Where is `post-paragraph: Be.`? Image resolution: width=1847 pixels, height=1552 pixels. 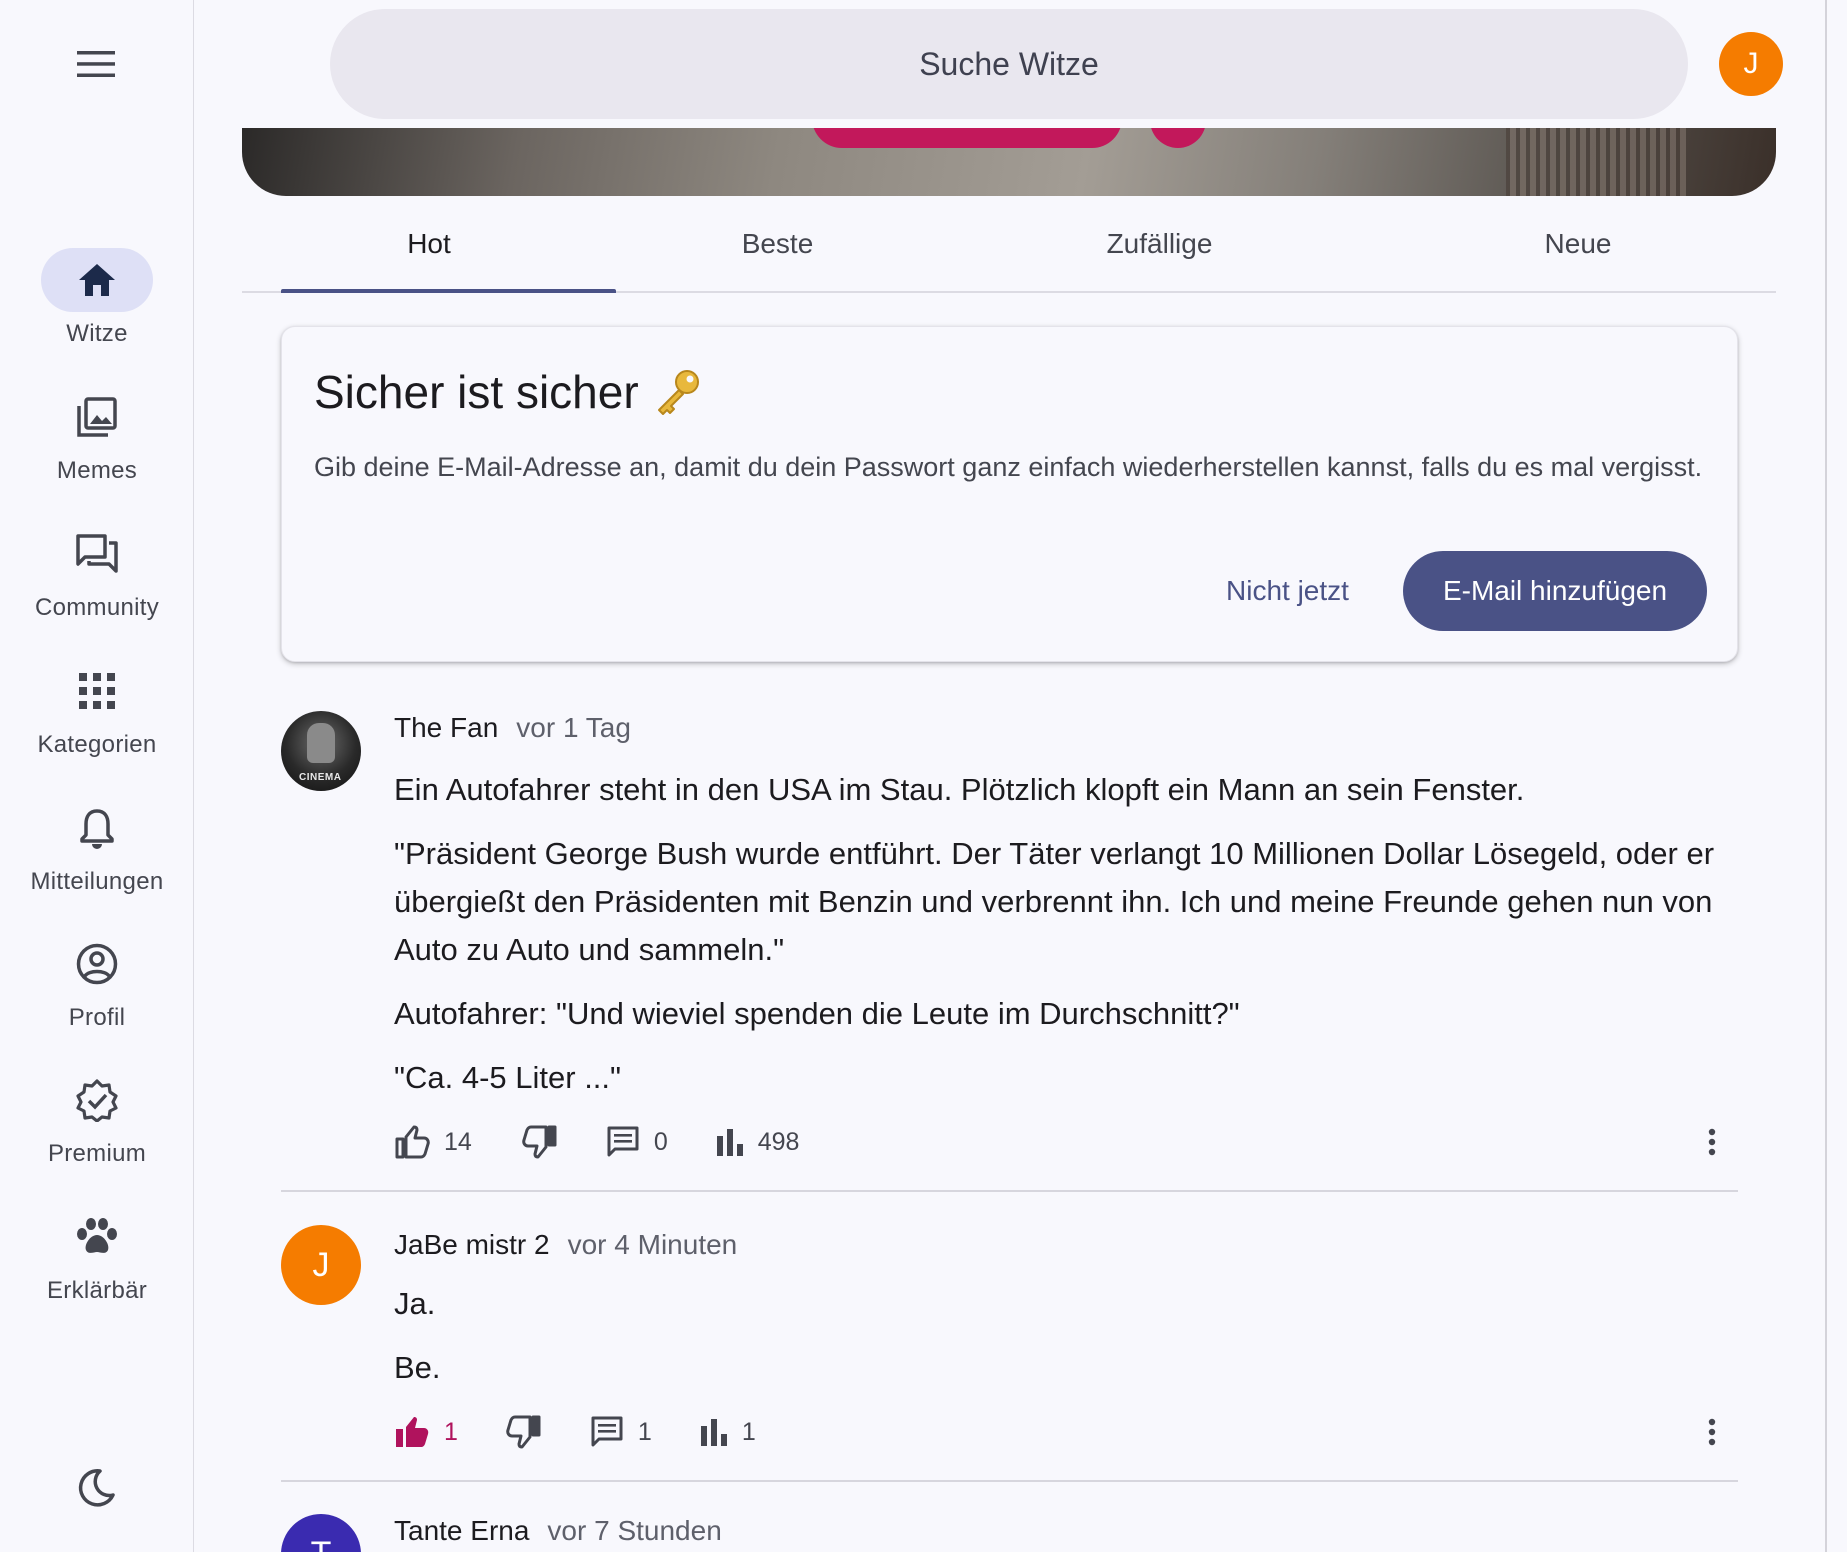
post-paragraph: Be. is located at coordinates (417, 1367).